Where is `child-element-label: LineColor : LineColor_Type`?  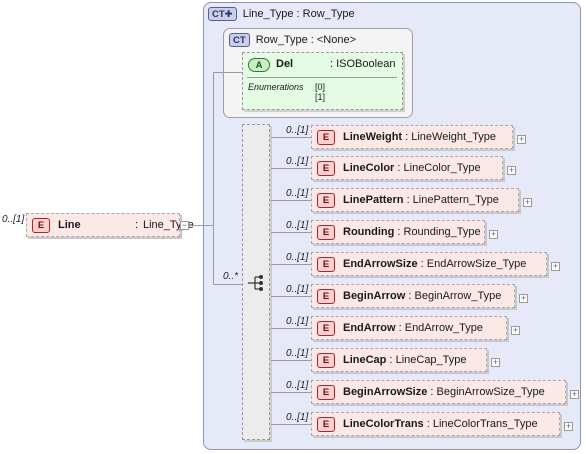
child-element-label: LineColor : LineColor_Type is located at coordinates (412, 168).